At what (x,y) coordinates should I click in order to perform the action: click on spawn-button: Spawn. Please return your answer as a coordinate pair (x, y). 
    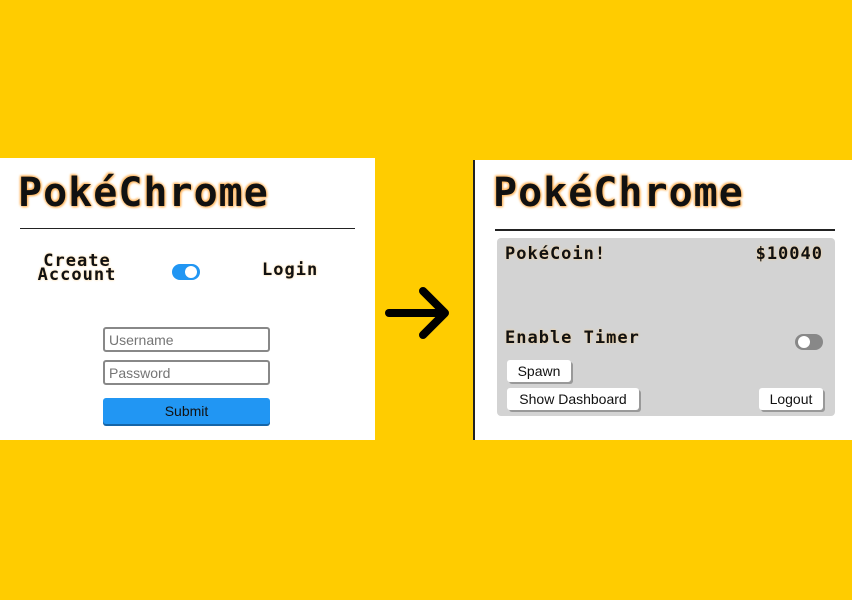
    Looking at the image, I should click on (539, 371).